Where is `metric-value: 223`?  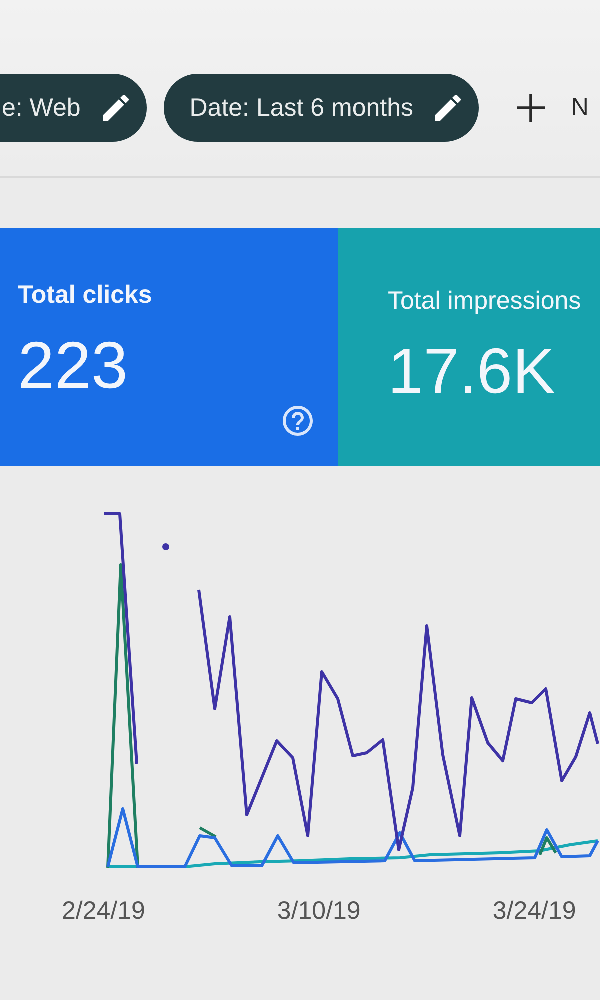 metric-value: 223 is located at coordinates (73, 365).